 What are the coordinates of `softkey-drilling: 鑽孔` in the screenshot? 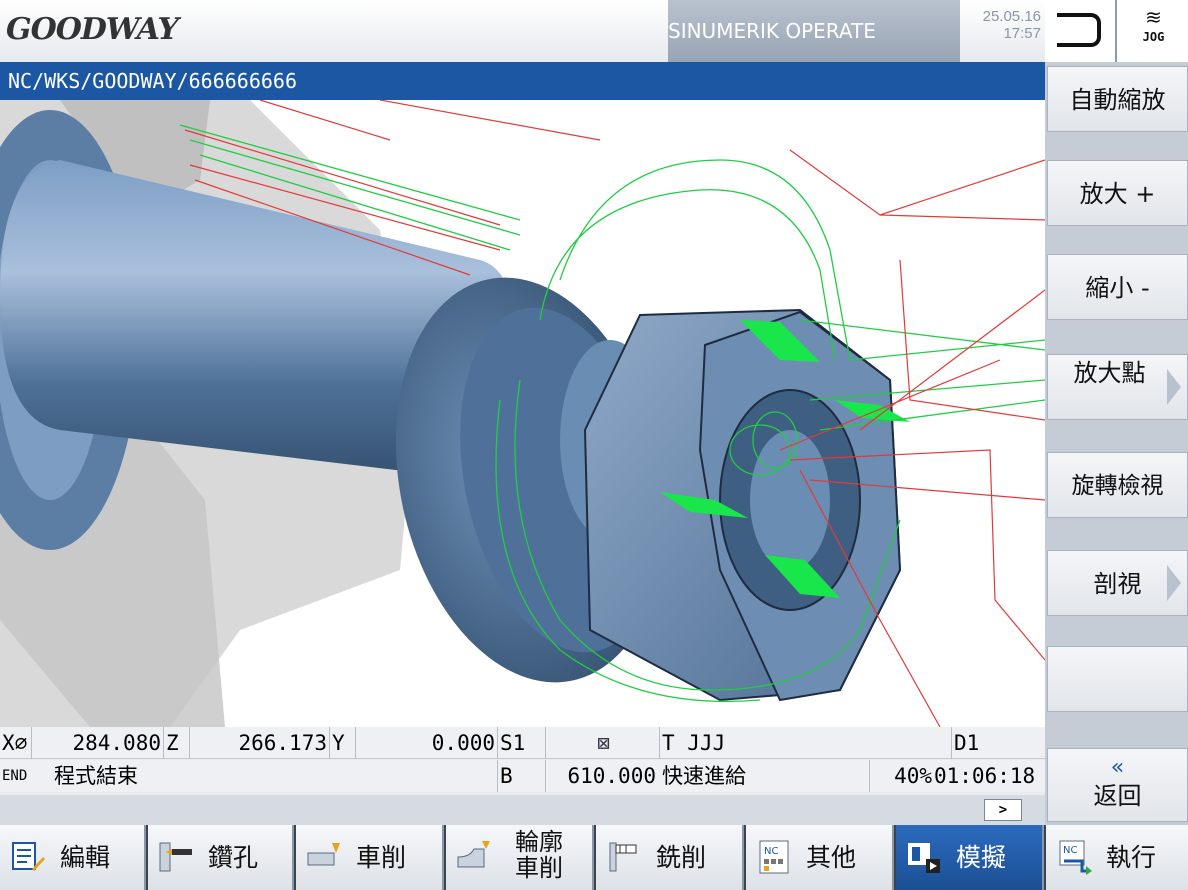 It's located at (221, 857).